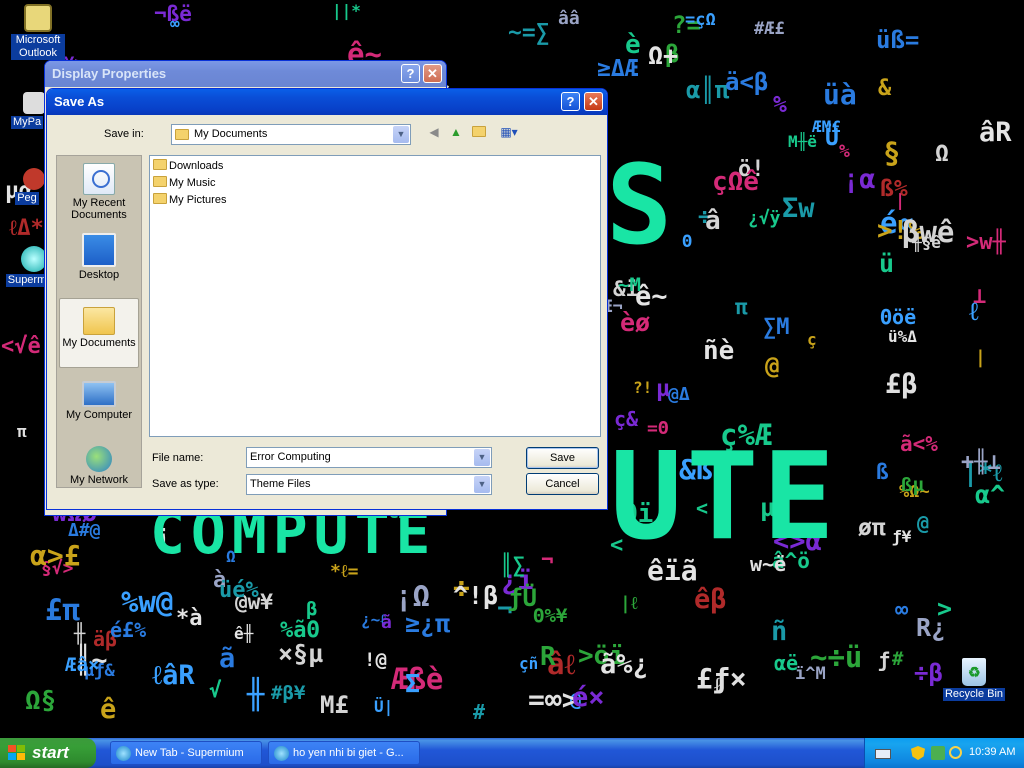  What do you see at coordinates (99, 191) in the screenshot?
I see `place-my-recent-documents: My Recent Documents` at bounding box center [99, 191].